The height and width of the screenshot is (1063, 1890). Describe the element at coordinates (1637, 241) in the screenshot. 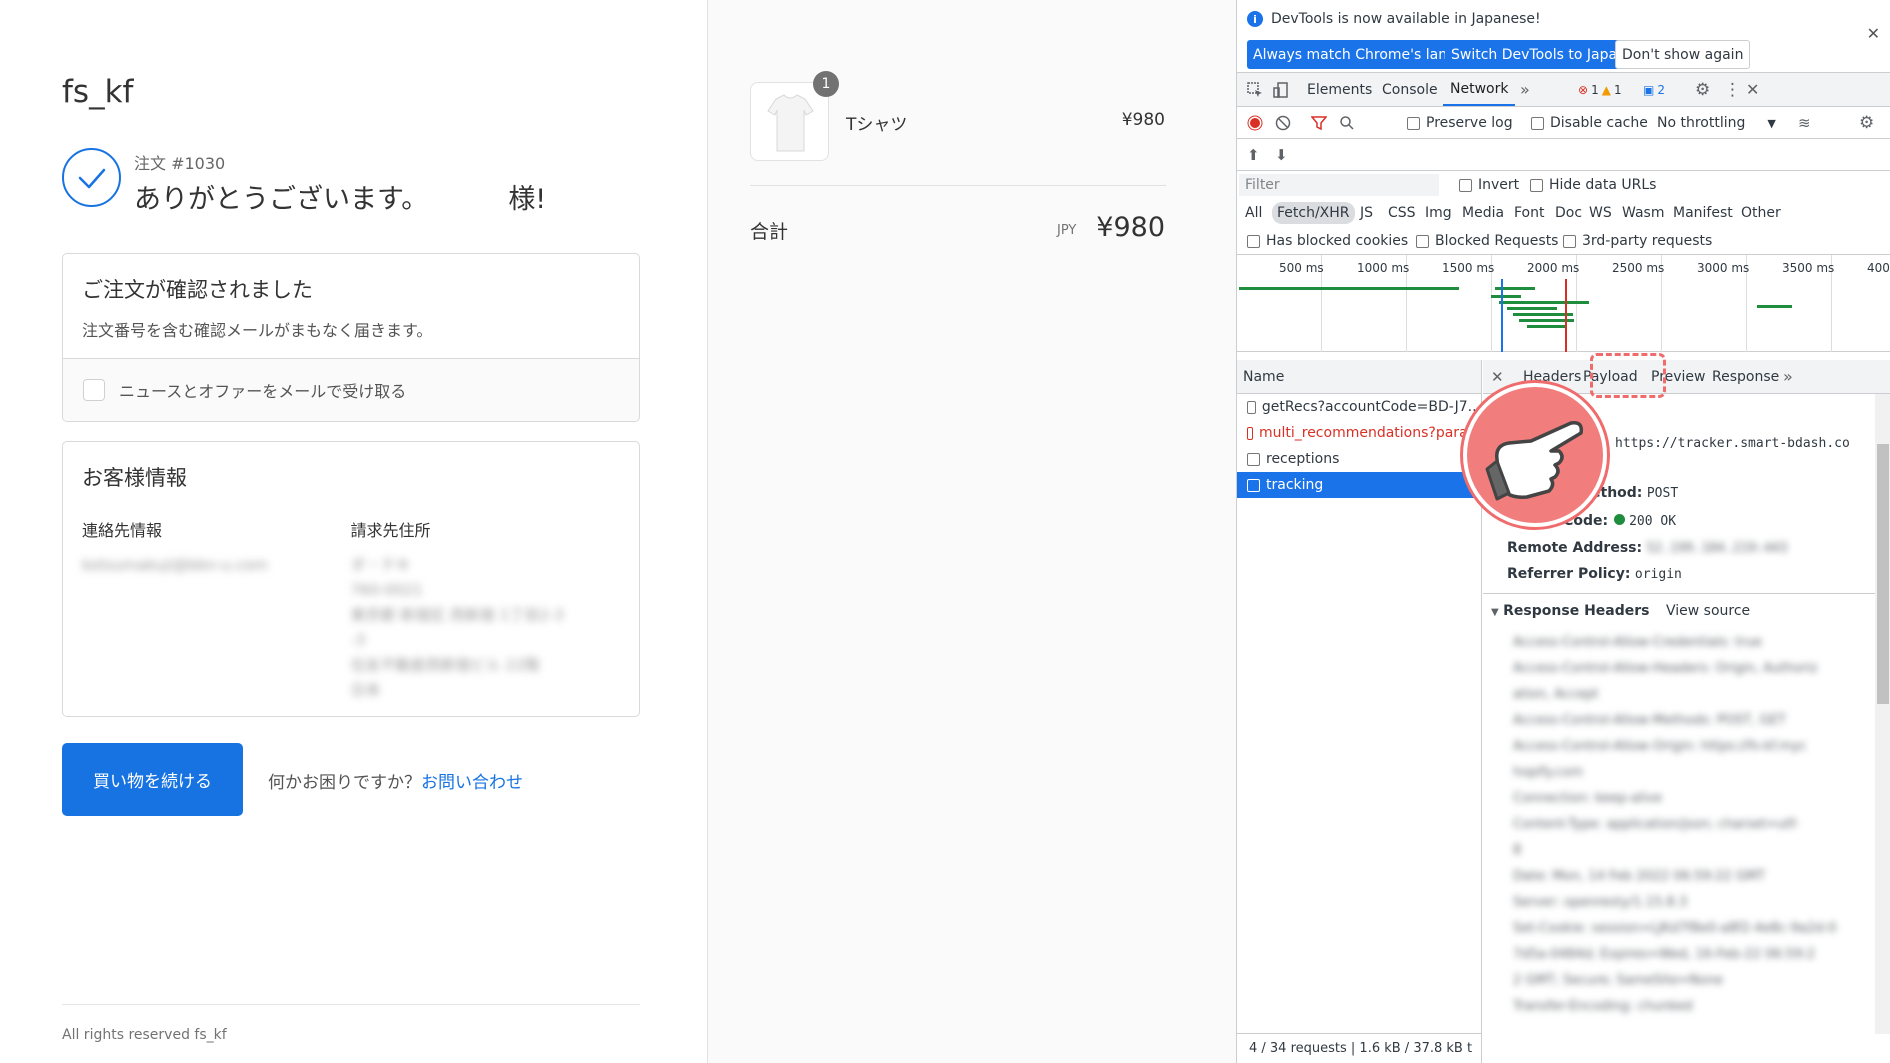

I see `third-party-option: 3rd-party requests` at that location.